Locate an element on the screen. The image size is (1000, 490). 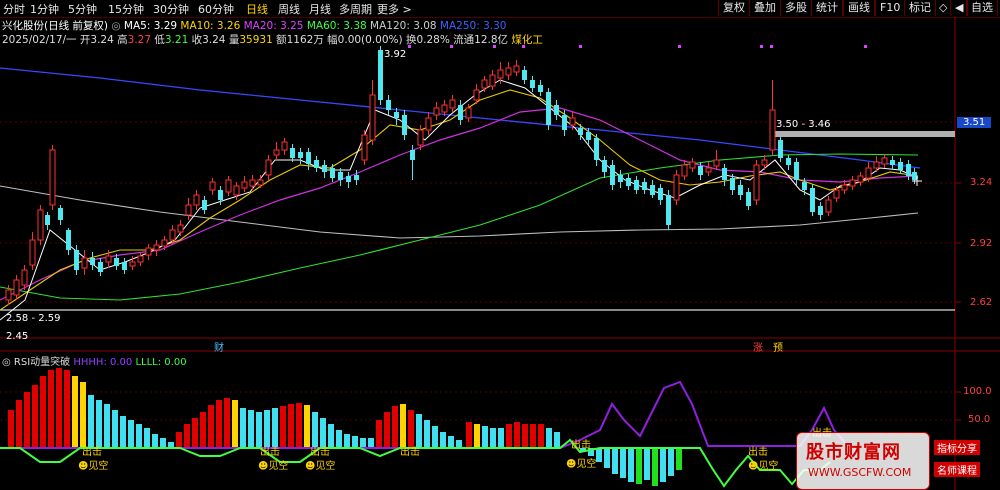
indicator-settings-icon: ◎ is located at coordinates (6, 362).